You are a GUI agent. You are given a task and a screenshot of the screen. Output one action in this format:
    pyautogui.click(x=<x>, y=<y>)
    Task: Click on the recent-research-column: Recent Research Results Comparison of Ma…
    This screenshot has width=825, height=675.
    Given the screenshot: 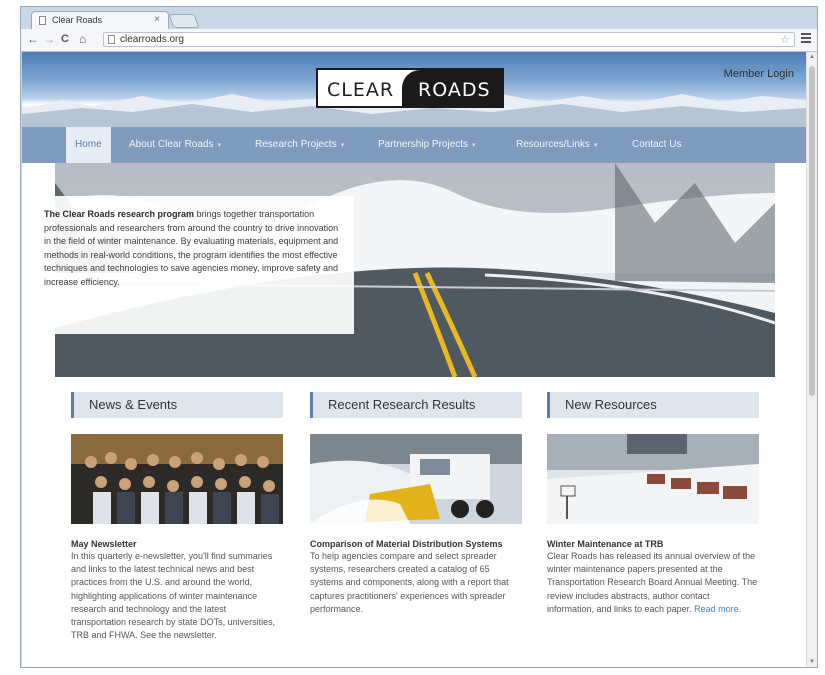 What is the action you would take?
    pyautogui.click(x=416, y=504)
    